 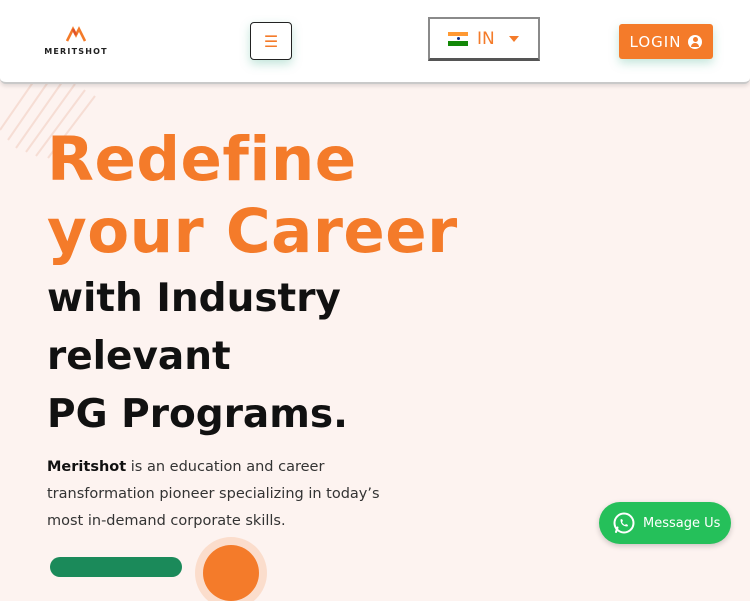 What do you see at coordinates (624, 523) in the screenshot?
I see `whatsapp-icon` at bounding box center [624, 523].